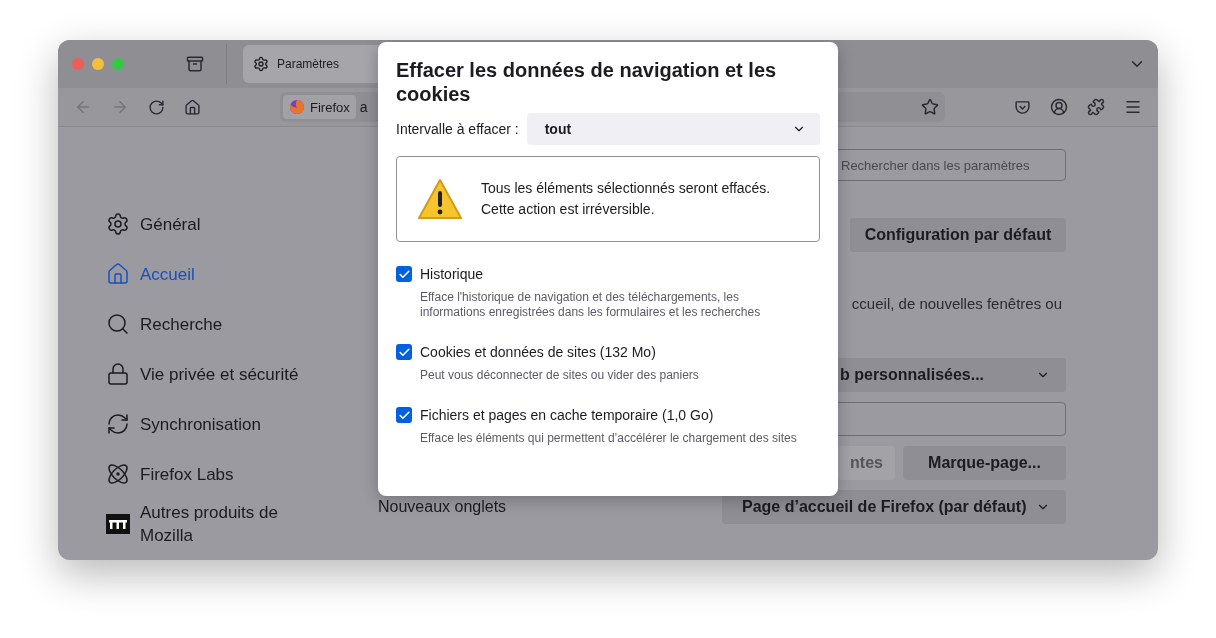 Image resolution: width=1216 pixels, height=638 pixels. Describe the element at coordinates (568, 209) in the screenshot. I see `warning-text: Cette action est irréversible.` at that location.